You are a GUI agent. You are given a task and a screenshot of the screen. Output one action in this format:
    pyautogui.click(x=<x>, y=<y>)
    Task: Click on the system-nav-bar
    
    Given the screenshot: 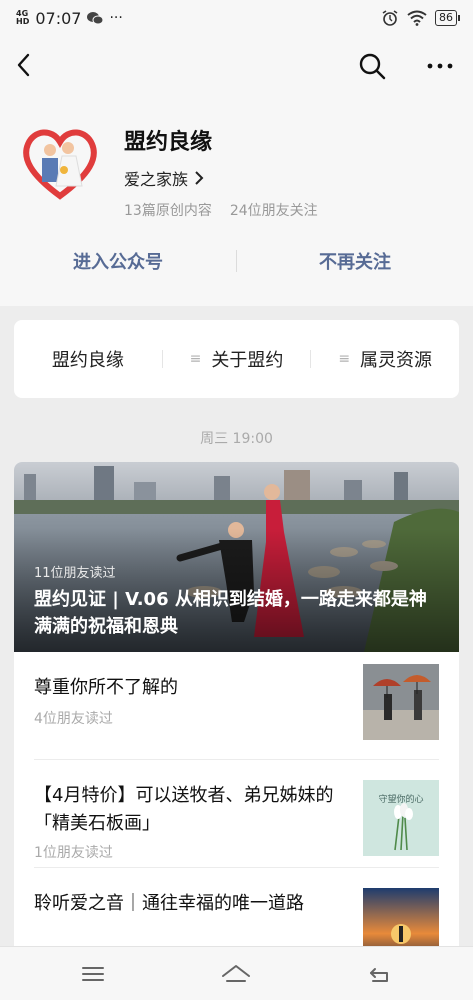 What is the action you would take?
    pyautogui.click(x=236, y=973)
    